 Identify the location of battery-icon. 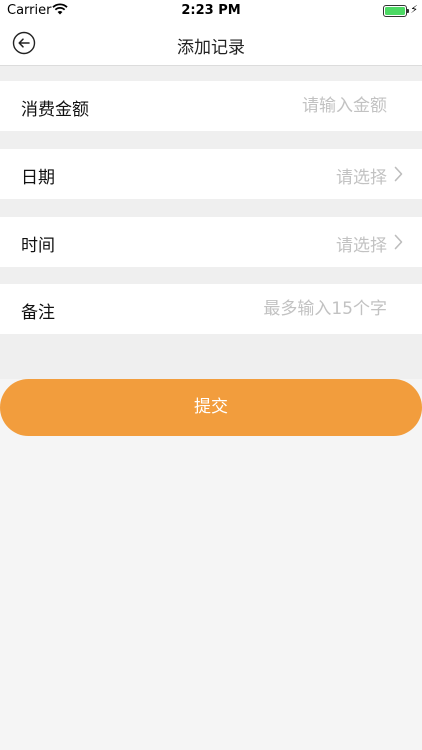
(396, 11).